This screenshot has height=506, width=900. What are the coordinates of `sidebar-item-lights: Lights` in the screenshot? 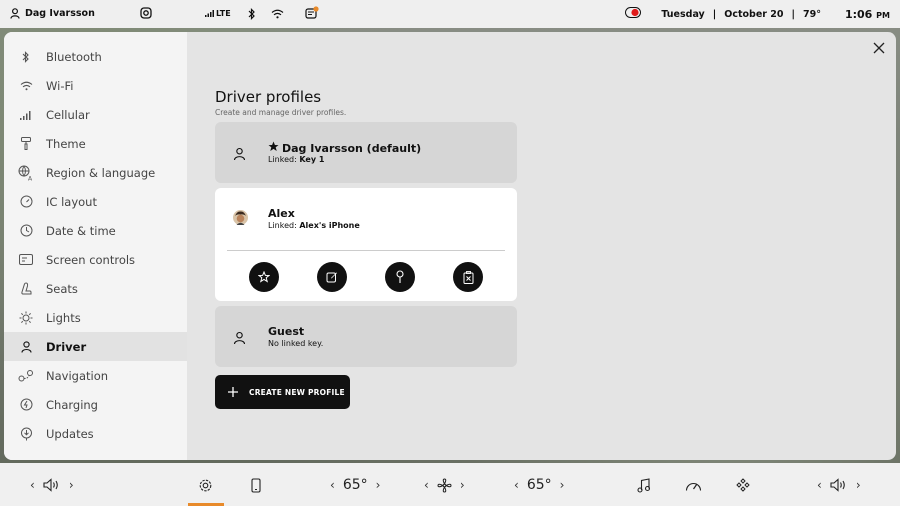 It's located at (95, 317).